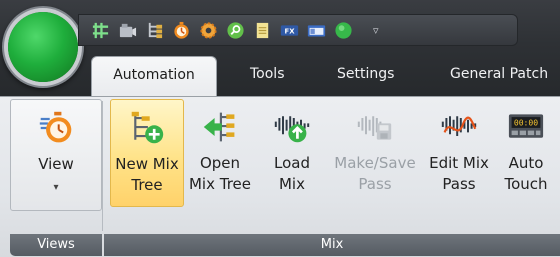  What do you see at coordinates (332, 245) in the screenshot?
I see `group-label-mix: Mix` at bounding box center [332, 245].